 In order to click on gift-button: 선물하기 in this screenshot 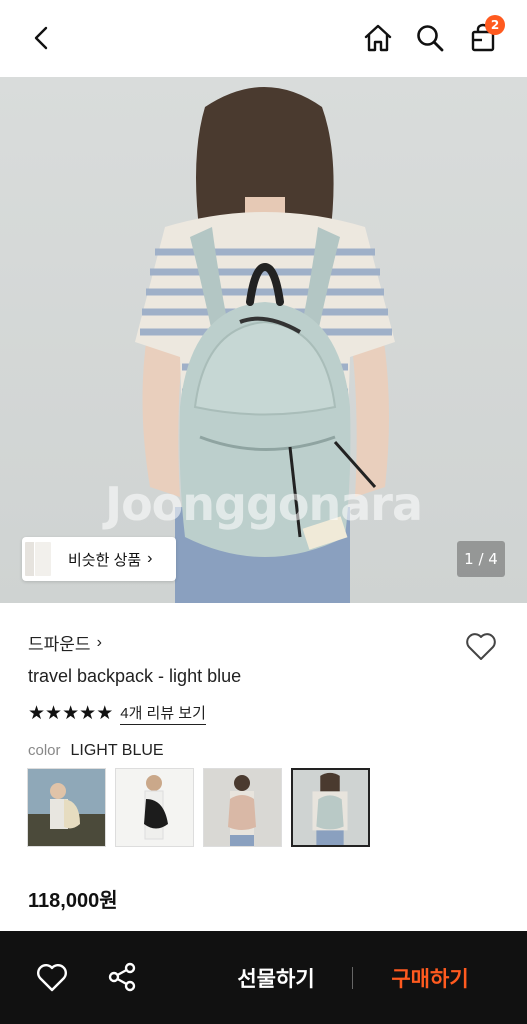, I will do `click(276, 978)`.